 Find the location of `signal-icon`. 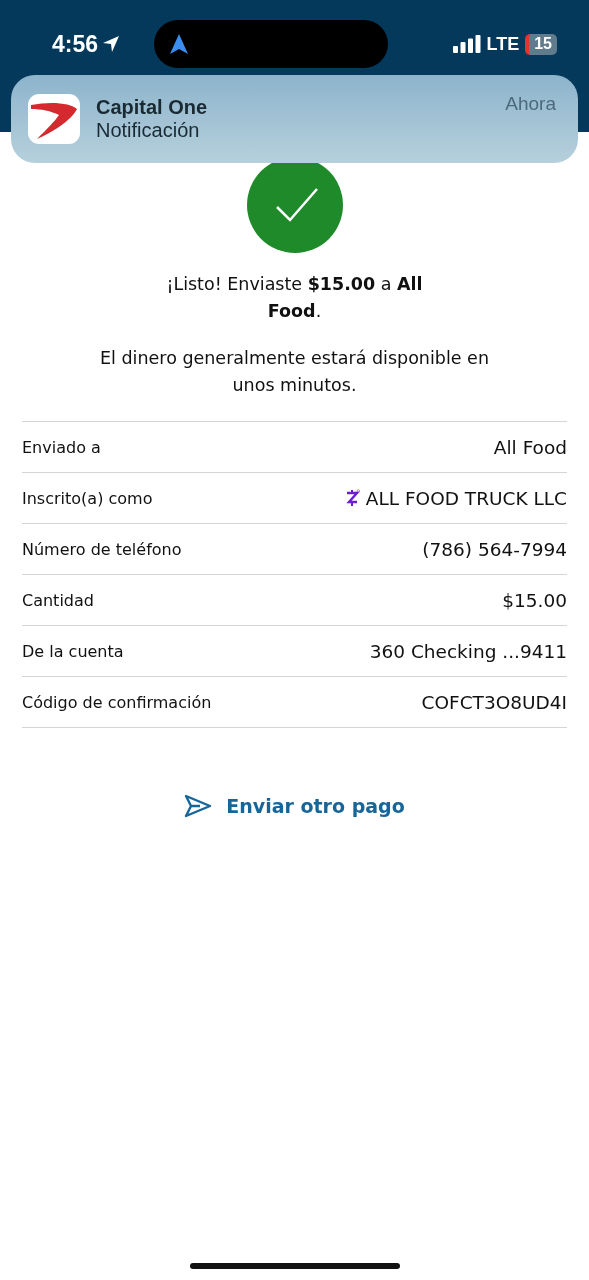

signal-icon is located at coordinates (466, 44).